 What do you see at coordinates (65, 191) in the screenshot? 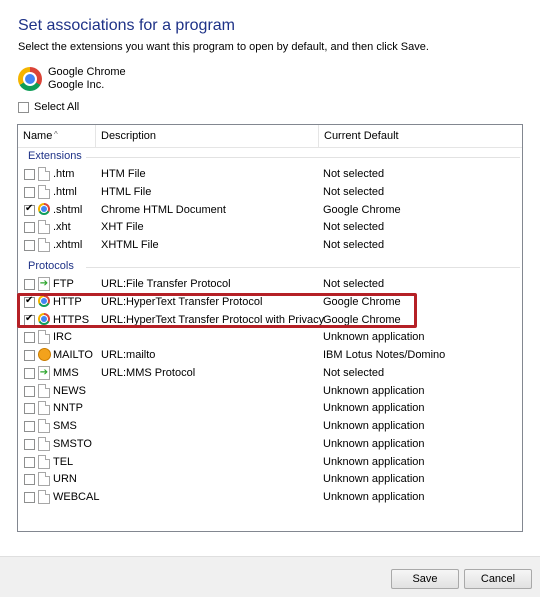
I see `row-name: .html` at bounding box center [65, 191].